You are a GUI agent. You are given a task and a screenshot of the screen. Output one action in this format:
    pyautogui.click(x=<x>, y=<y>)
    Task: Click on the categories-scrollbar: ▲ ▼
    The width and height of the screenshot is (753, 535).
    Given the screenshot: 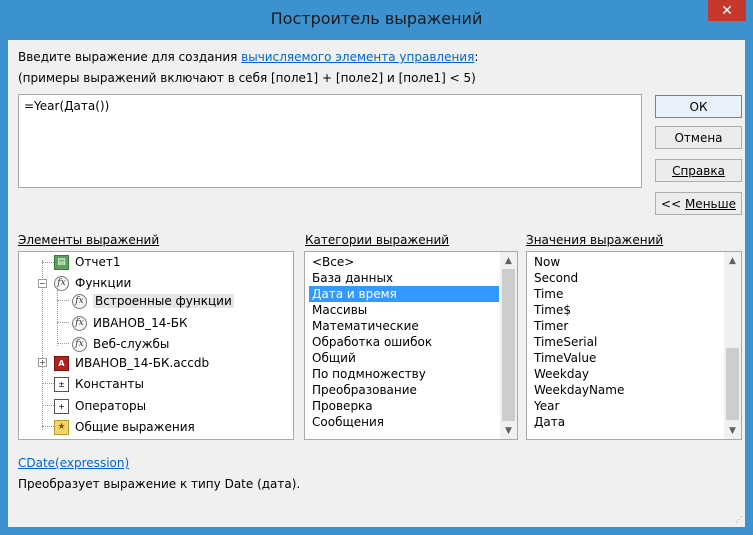 What is the action you would take?
    pyautogui.click(x=508, y=345)
    